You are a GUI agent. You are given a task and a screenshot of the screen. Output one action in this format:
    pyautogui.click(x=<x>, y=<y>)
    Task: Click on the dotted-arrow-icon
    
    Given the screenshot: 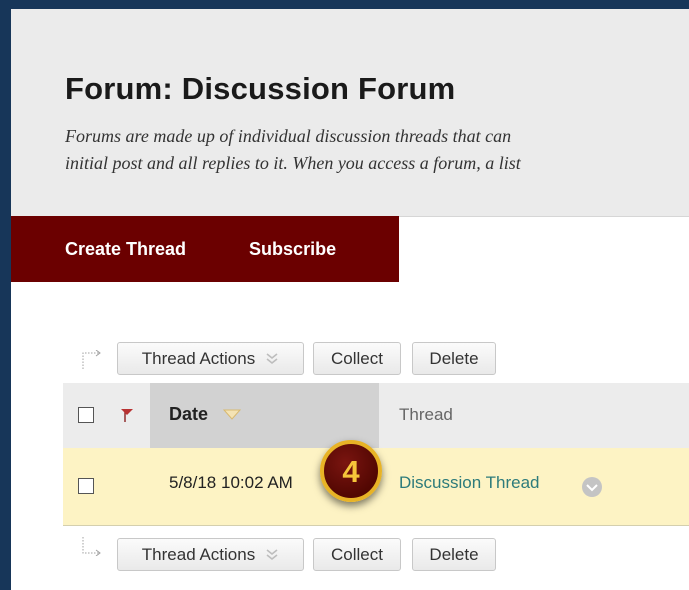 What is the action you would take?
    pyautogui.click(x=91, y=359)
    